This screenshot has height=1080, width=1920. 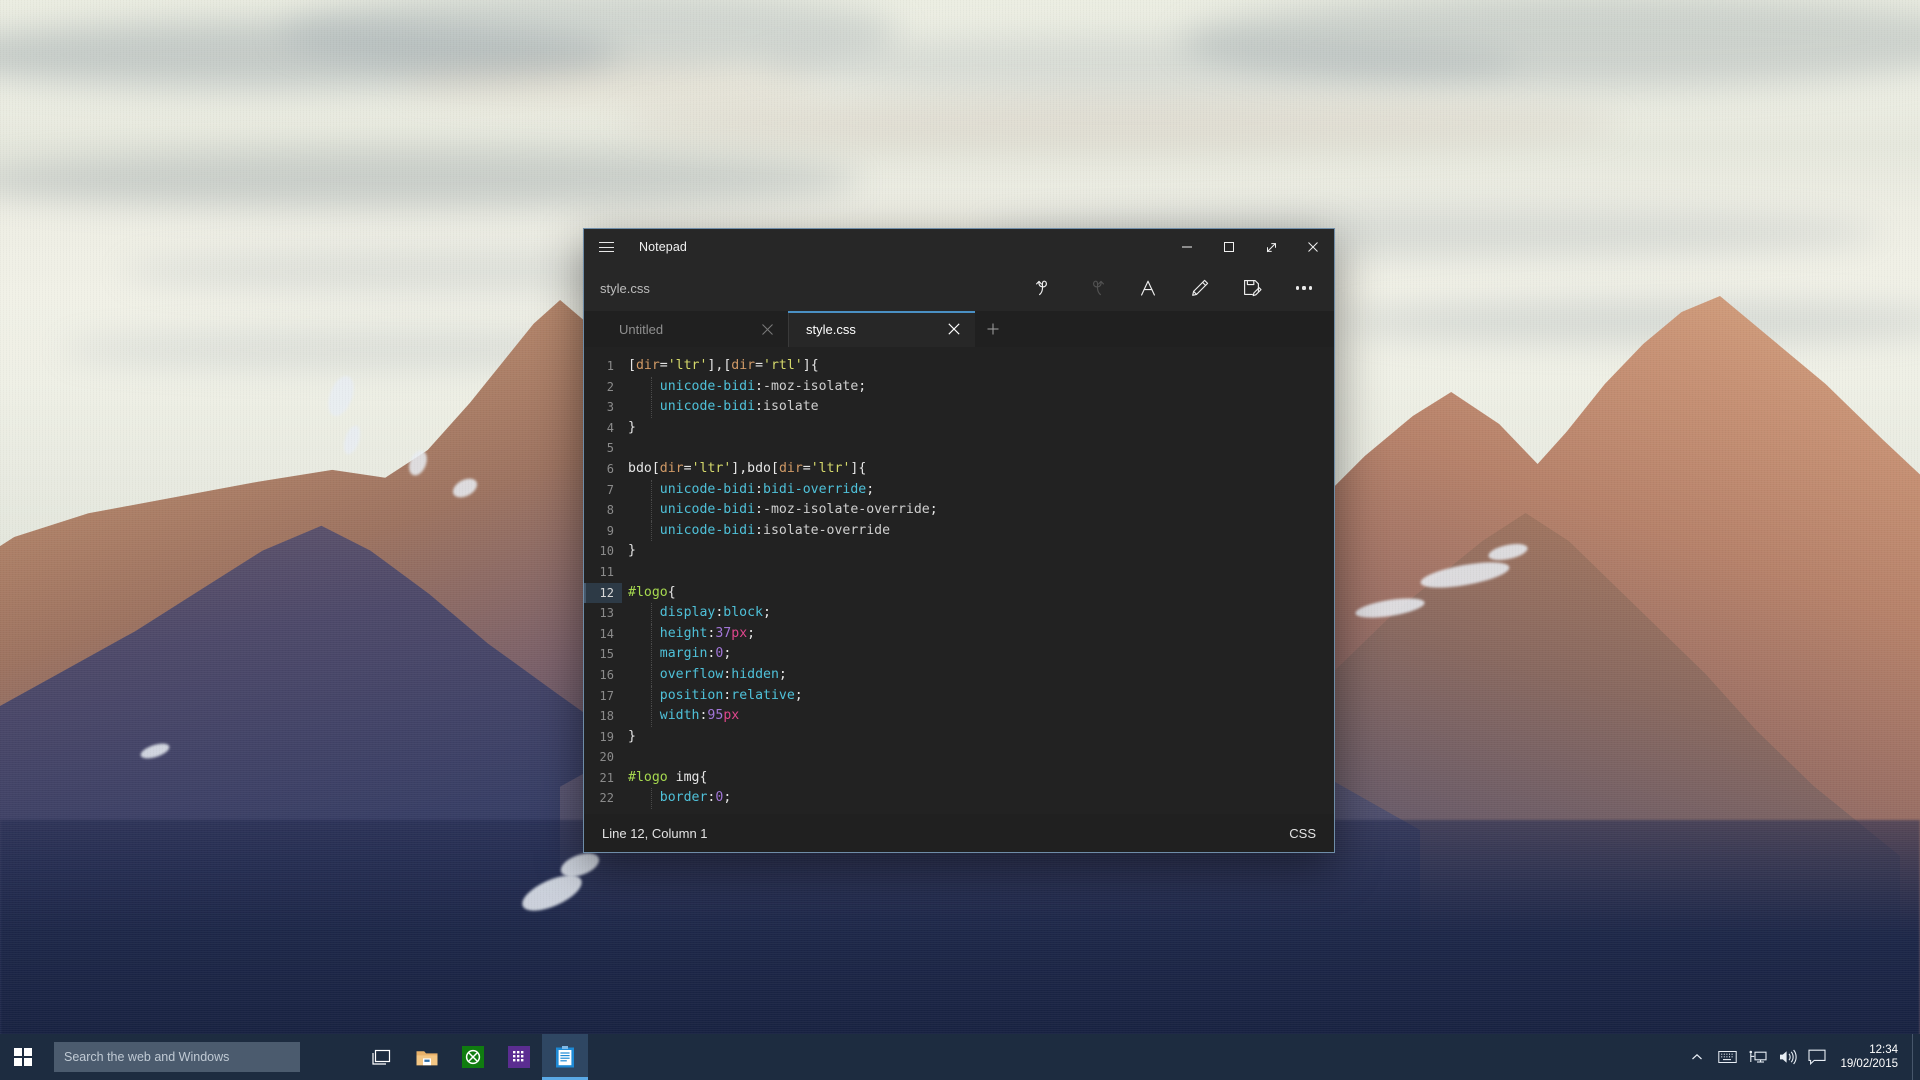 I want to click on code-line: margin:0;, so click(x=981, y=654).